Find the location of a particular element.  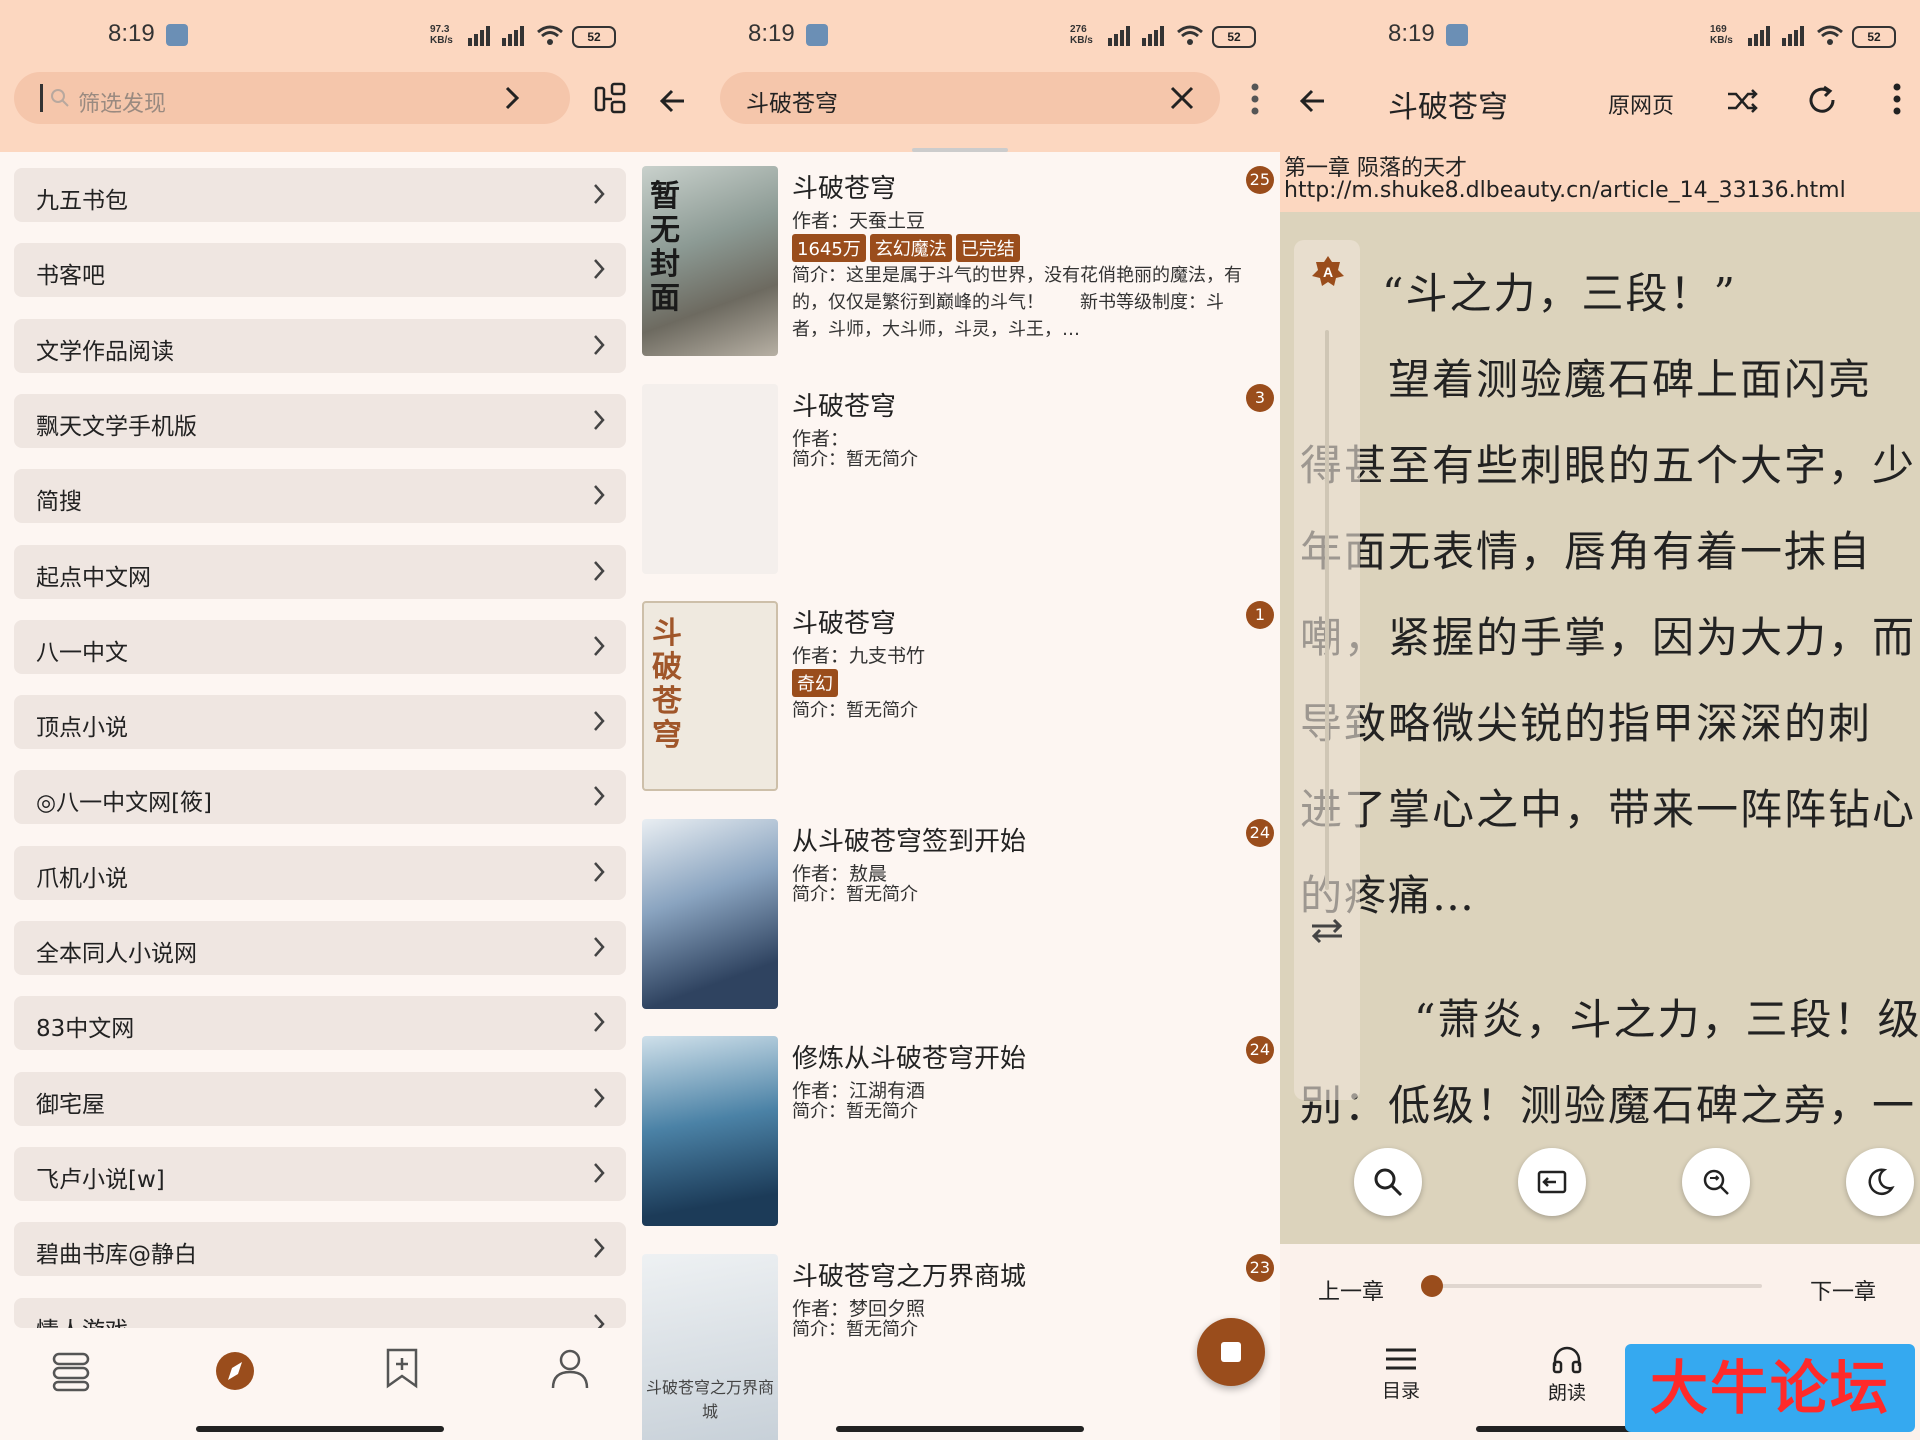

group-toggle-icon is located at coordinates (611, 99).